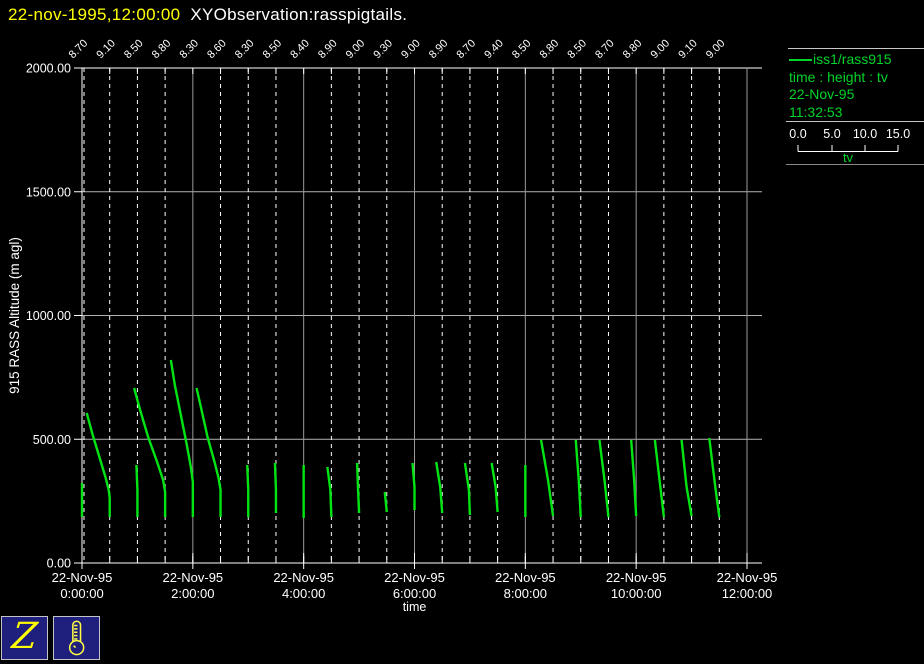 This screenshot has height=664, width=924. I want to click on x-tick-time: 10:00:00, so click(636, 593).